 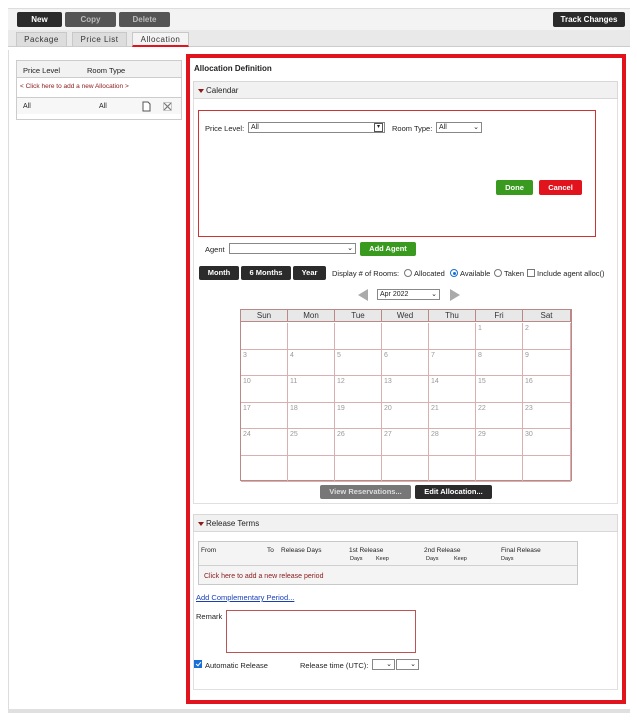 I want to click on release-hour-select: ⌄, so click(x=383, y=664).